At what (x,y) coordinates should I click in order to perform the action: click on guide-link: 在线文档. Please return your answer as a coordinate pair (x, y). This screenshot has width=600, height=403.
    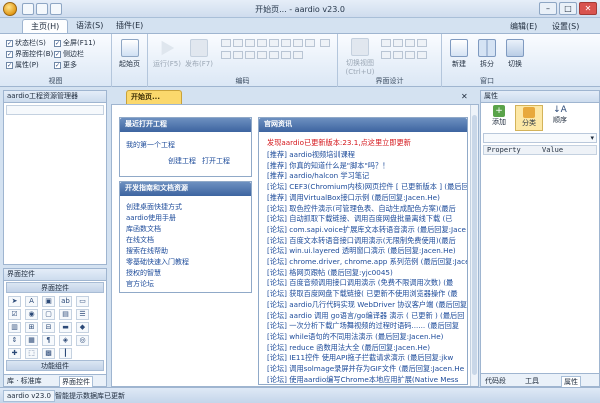
    Looking at the image, I should click on (140, 240).